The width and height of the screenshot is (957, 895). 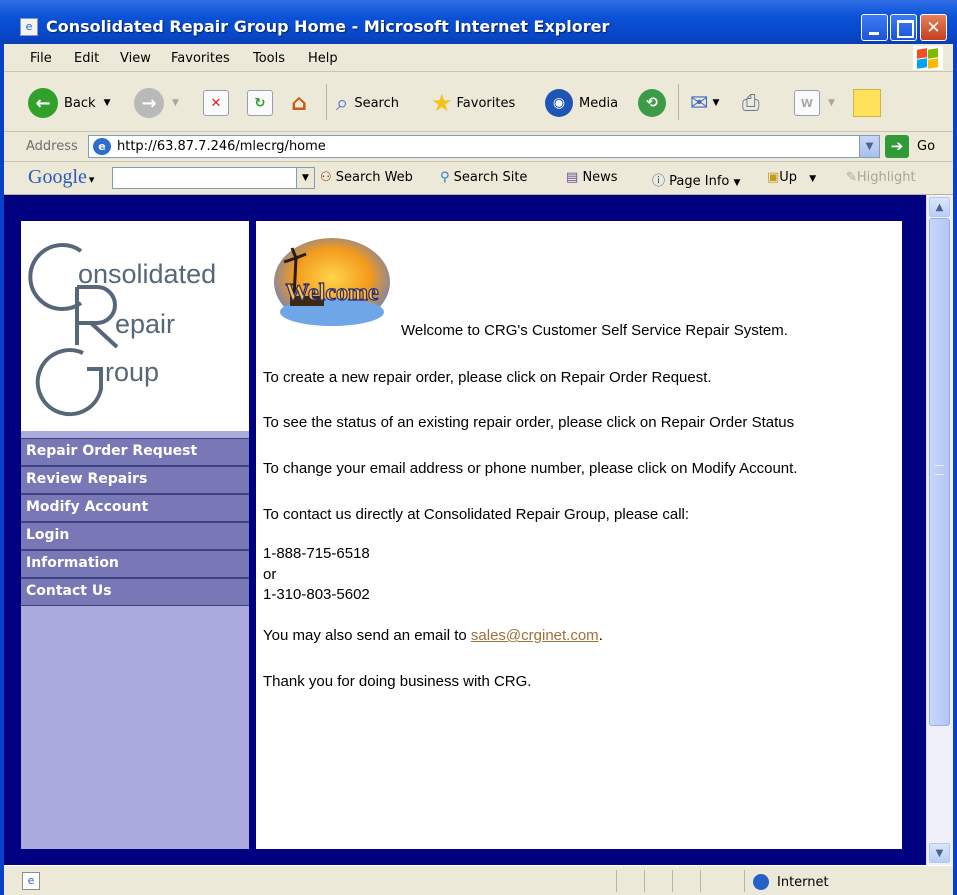 What do you see at coordinates (490, 177) in the screenshot?
I see `search-site-label: Search Site` at bounding box center [490, 177].